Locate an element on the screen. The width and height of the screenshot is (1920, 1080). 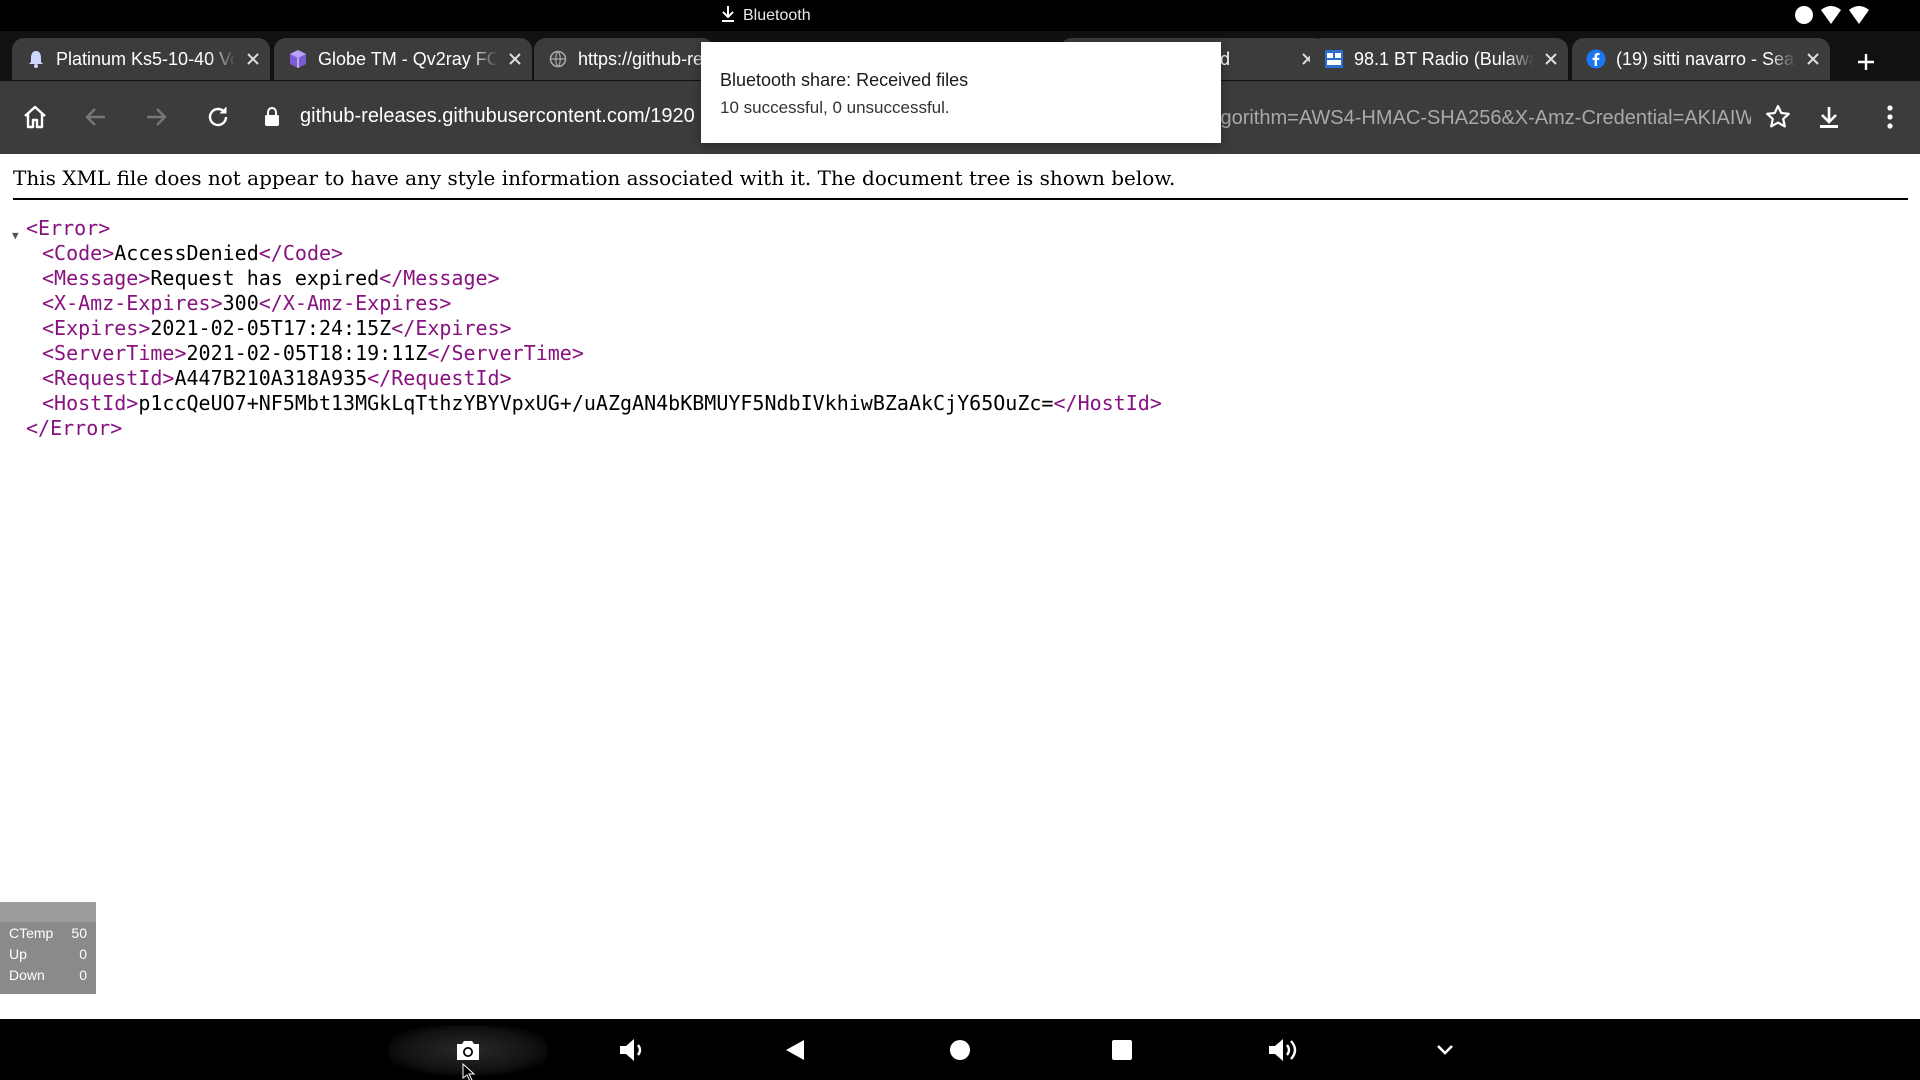
plus-icon is located at coordinates (1866, 62).